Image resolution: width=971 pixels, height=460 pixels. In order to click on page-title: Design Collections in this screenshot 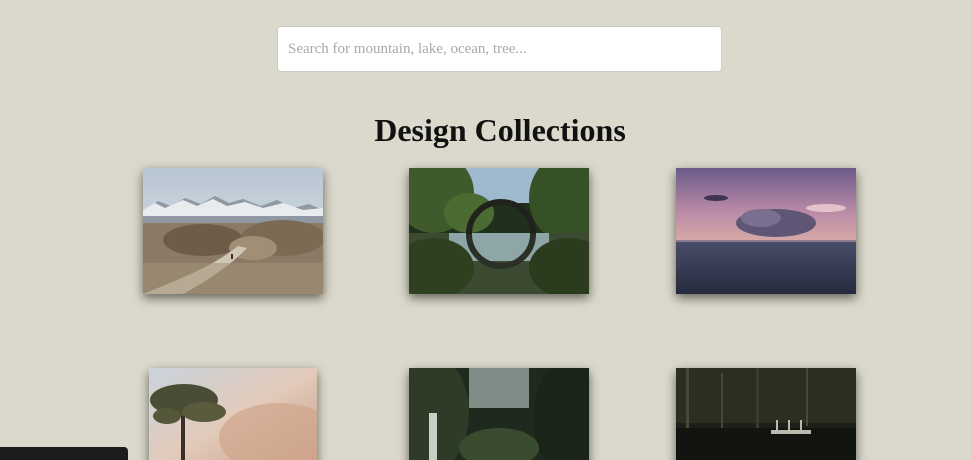, I will do `click(500, 130)`.